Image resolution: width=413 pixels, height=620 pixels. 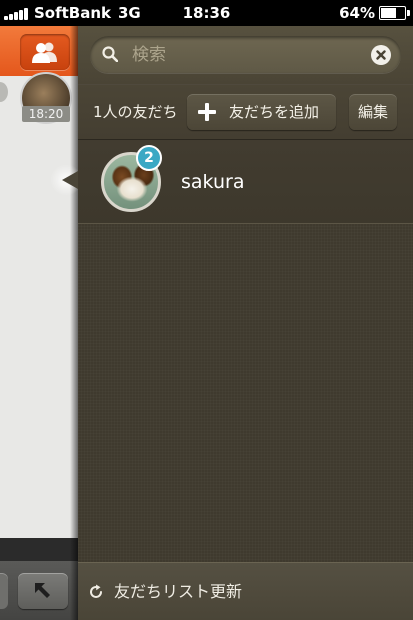 I want to click on friend-name: sakura, so click(x=213, y=182).